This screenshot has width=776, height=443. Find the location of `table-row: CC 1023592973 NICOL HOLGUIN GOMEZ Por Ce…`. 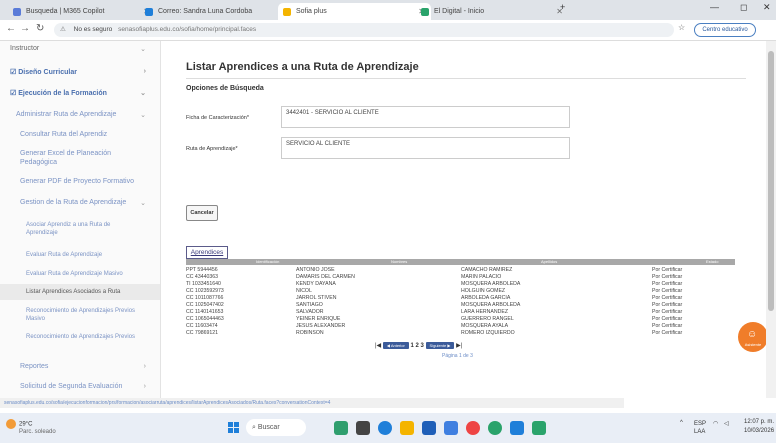

table-row: CC 1023592973 NICOL HOLGUIN GOMEZ Por Ce… is located at coordinates (460, 291).